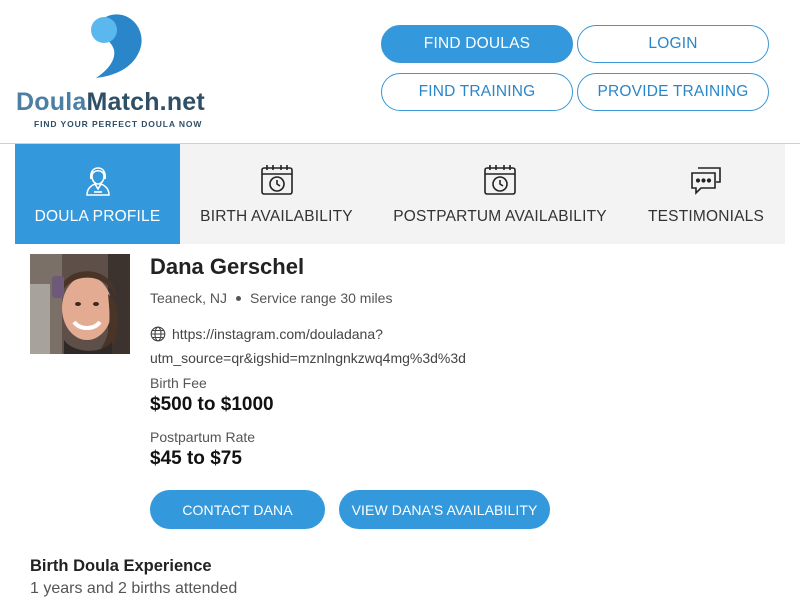 Image resolution: width=800 pixels, height=600 pixels. I want to click on find-doulas-button: FIND DOULAS, so click(477, 44).